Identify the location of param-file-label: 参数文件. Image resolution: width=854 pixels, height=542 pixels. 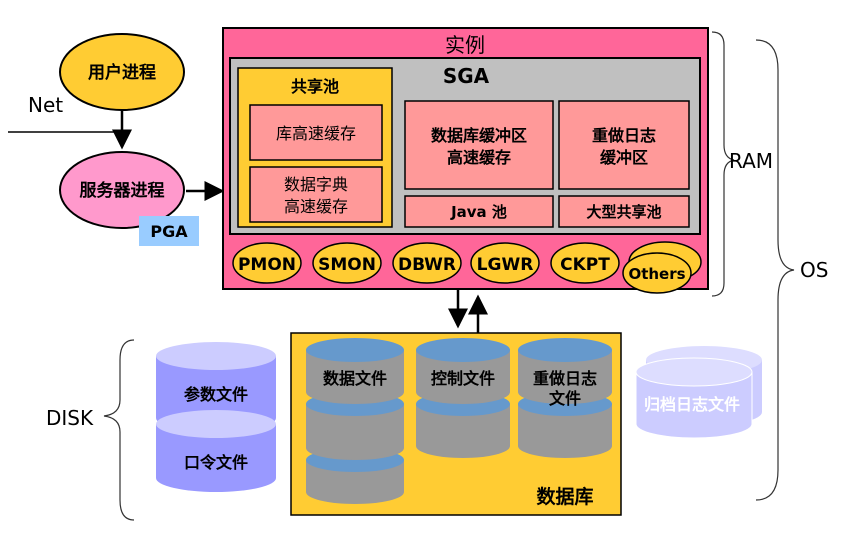
(216, 394).